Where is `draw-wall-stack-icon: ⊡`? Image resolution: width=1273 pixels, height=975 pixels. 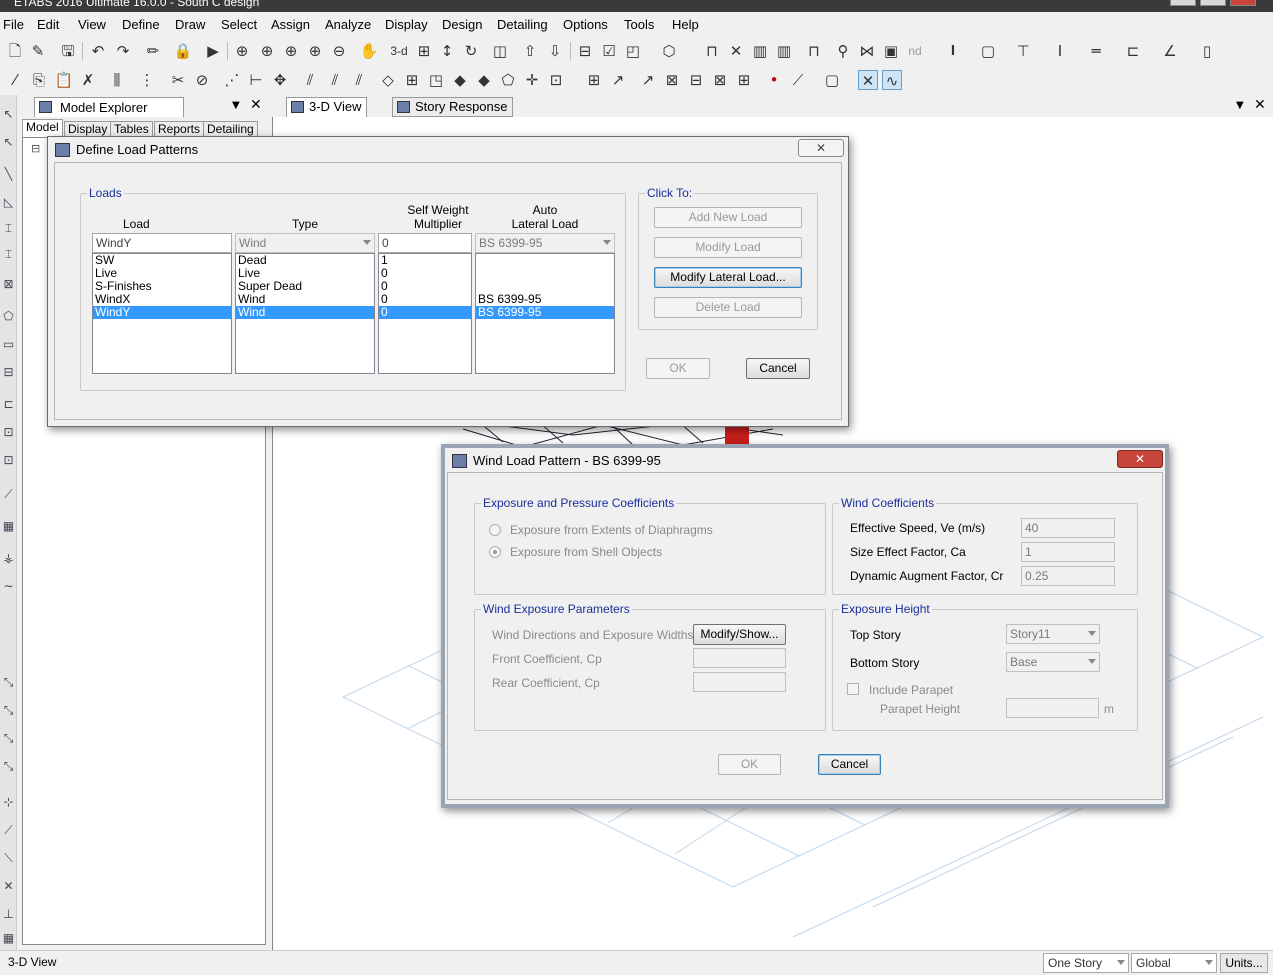
draw-wall-stack-icon: ⊡ is located at coordinates (8, 434).